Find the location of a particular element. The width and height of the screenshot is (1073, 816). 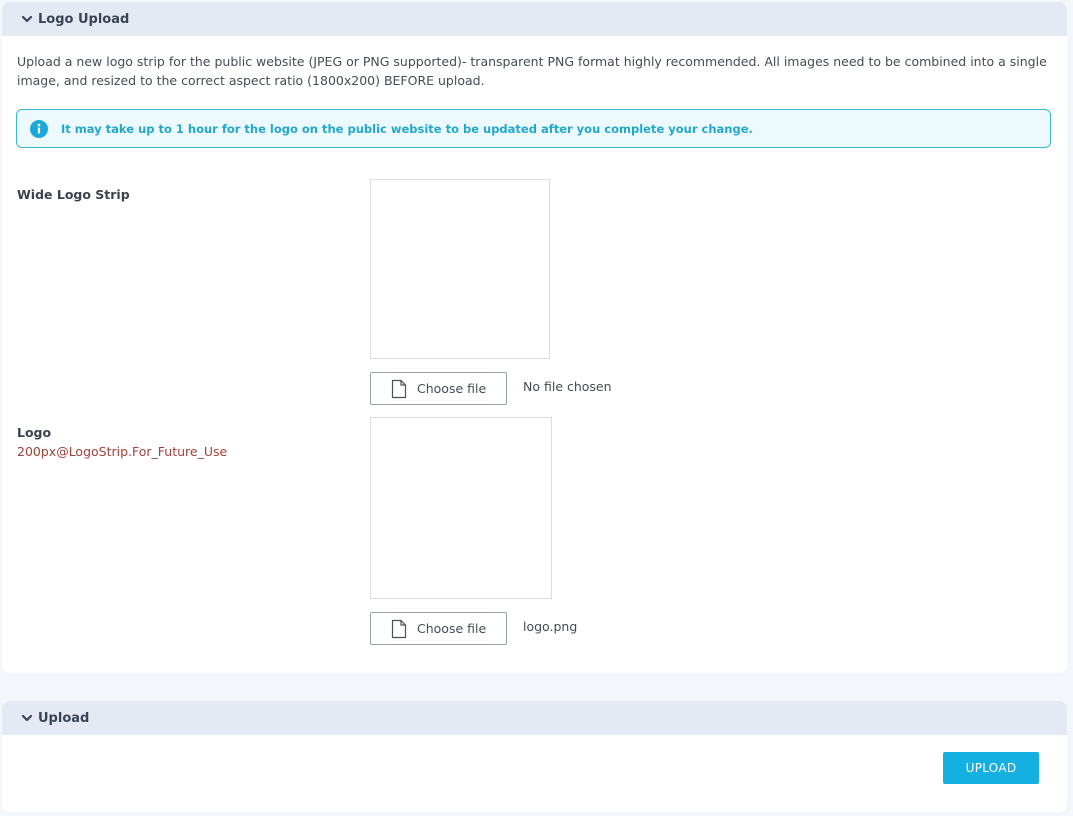

wide-logo-choose-file-label: Choose file is located at coordinates (452, 388).